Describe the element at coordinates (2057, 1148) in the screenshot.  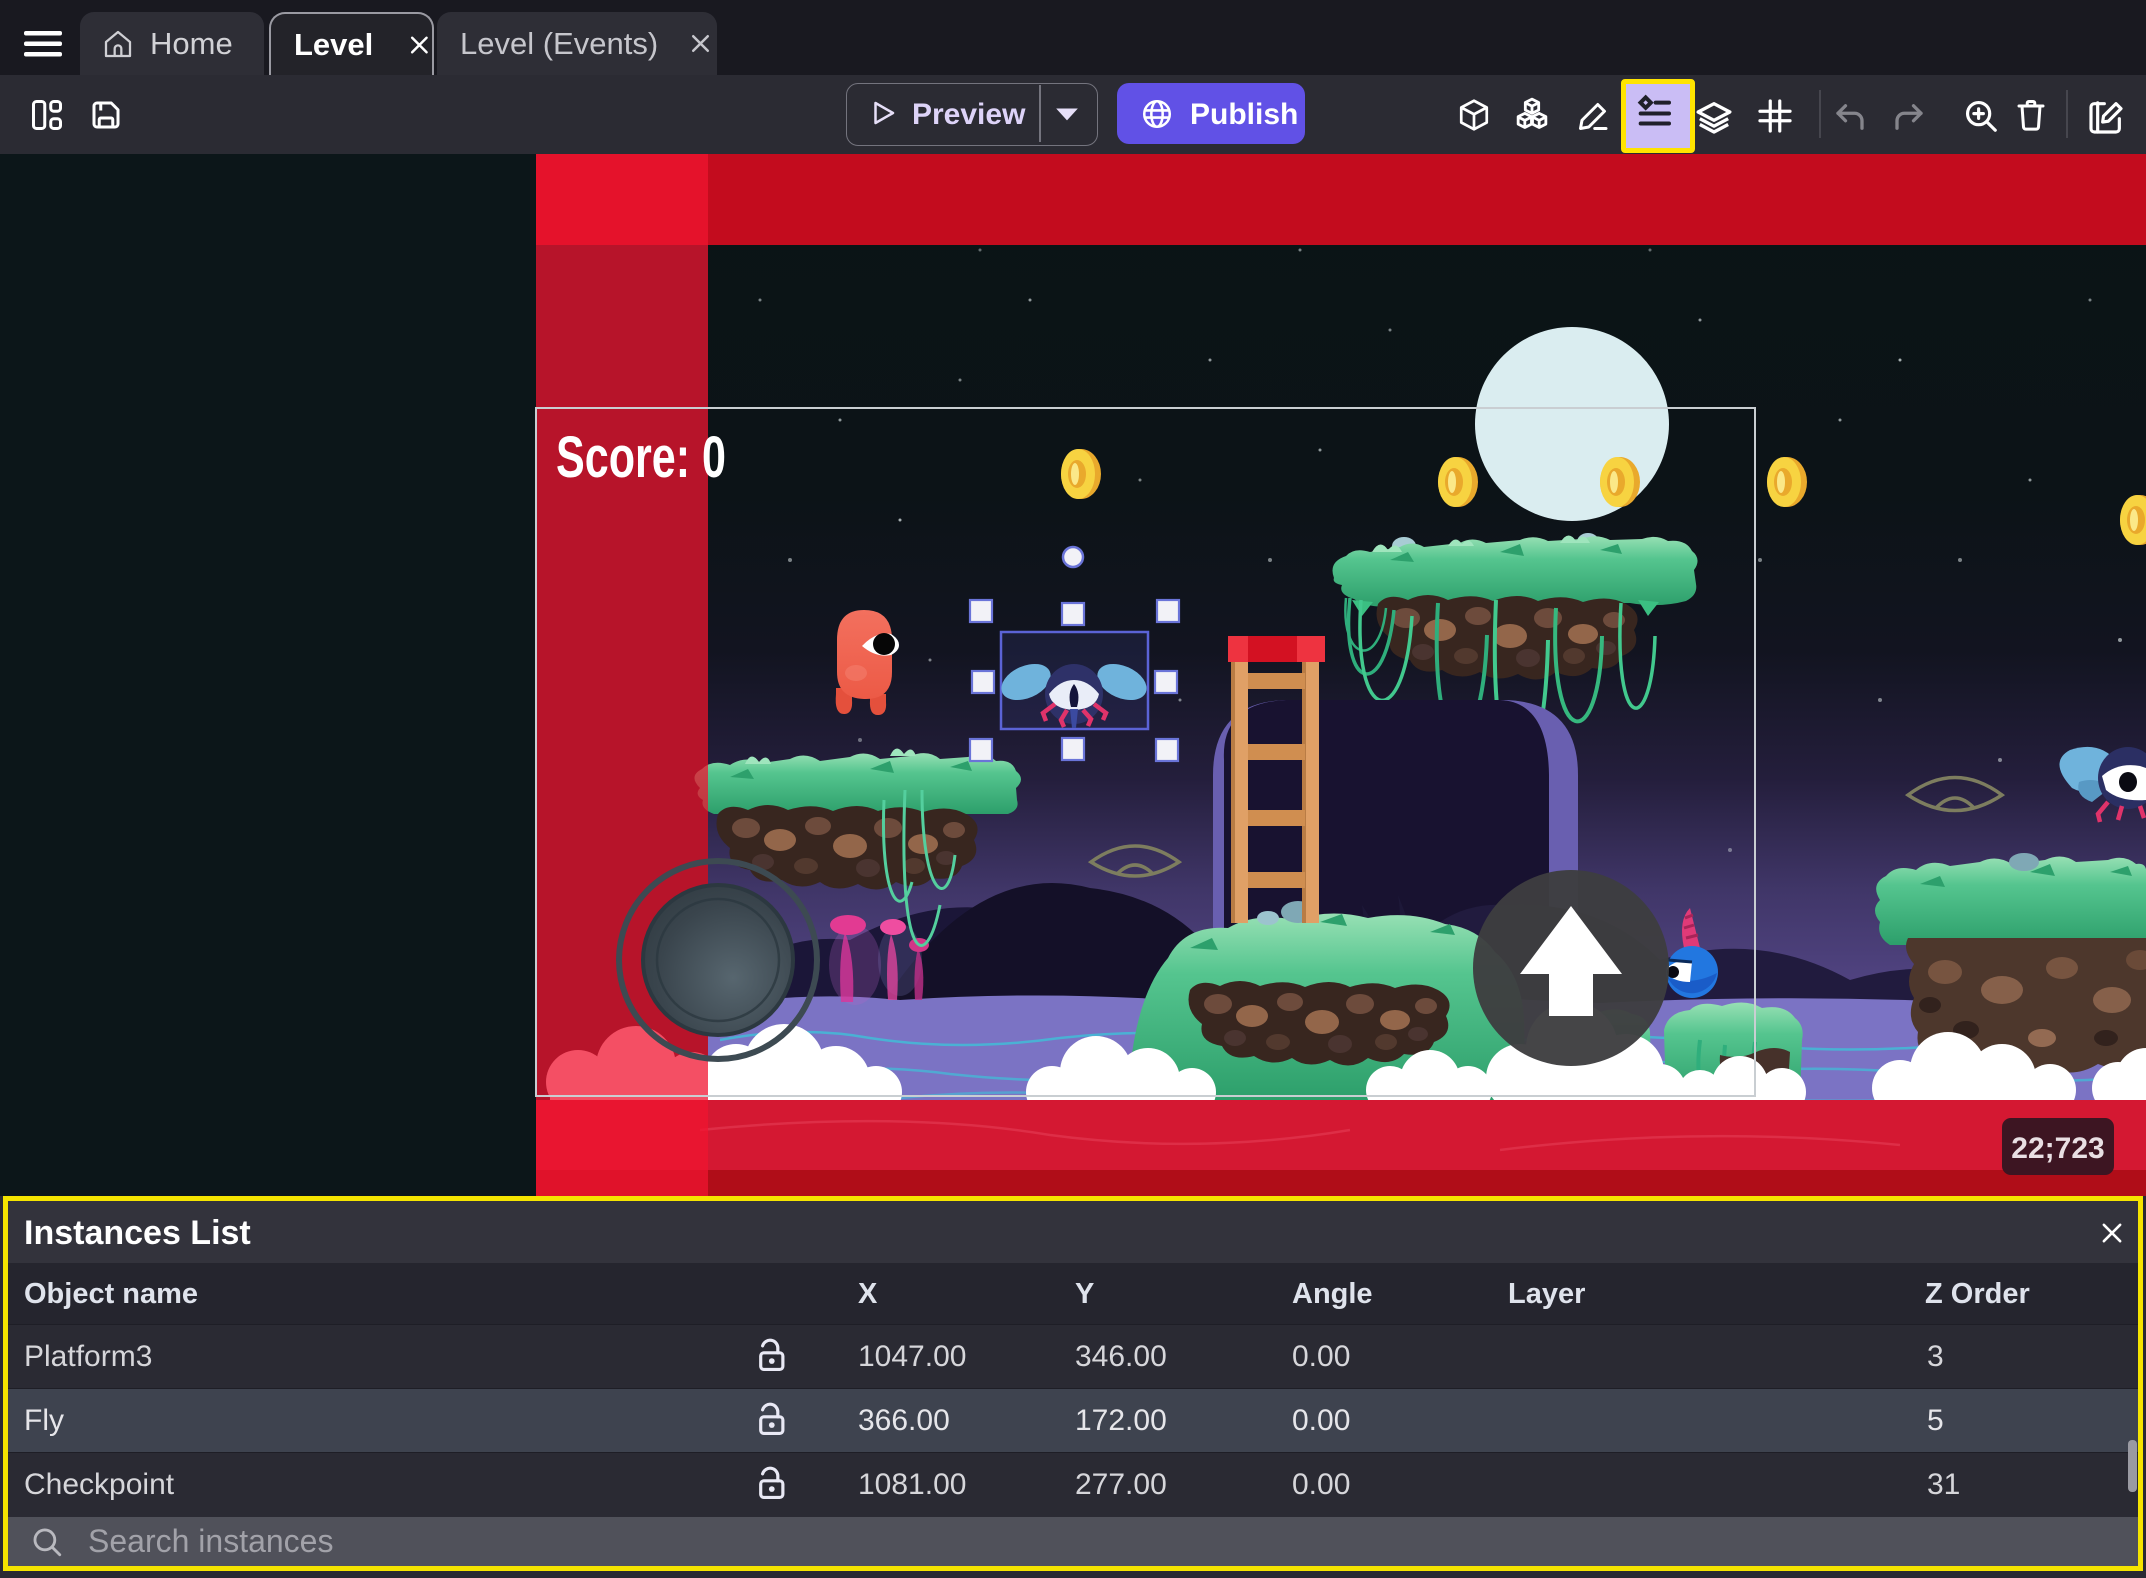
I see `svg-text: 22;723` at that location.